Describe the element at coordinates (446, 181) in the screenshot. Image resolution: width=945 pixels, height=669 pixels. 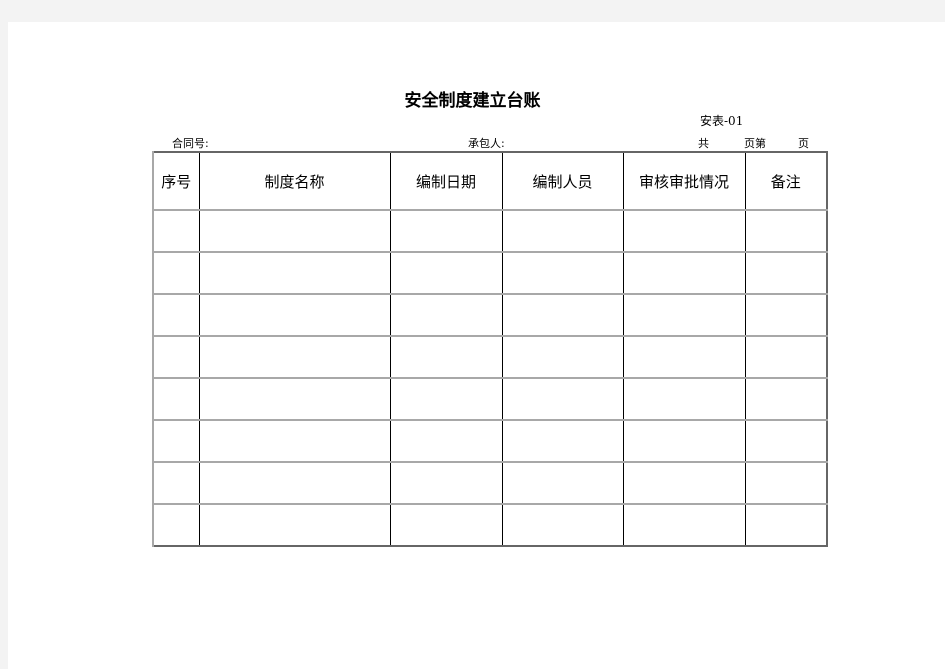
I see `header-date: 编制日期` at that location.